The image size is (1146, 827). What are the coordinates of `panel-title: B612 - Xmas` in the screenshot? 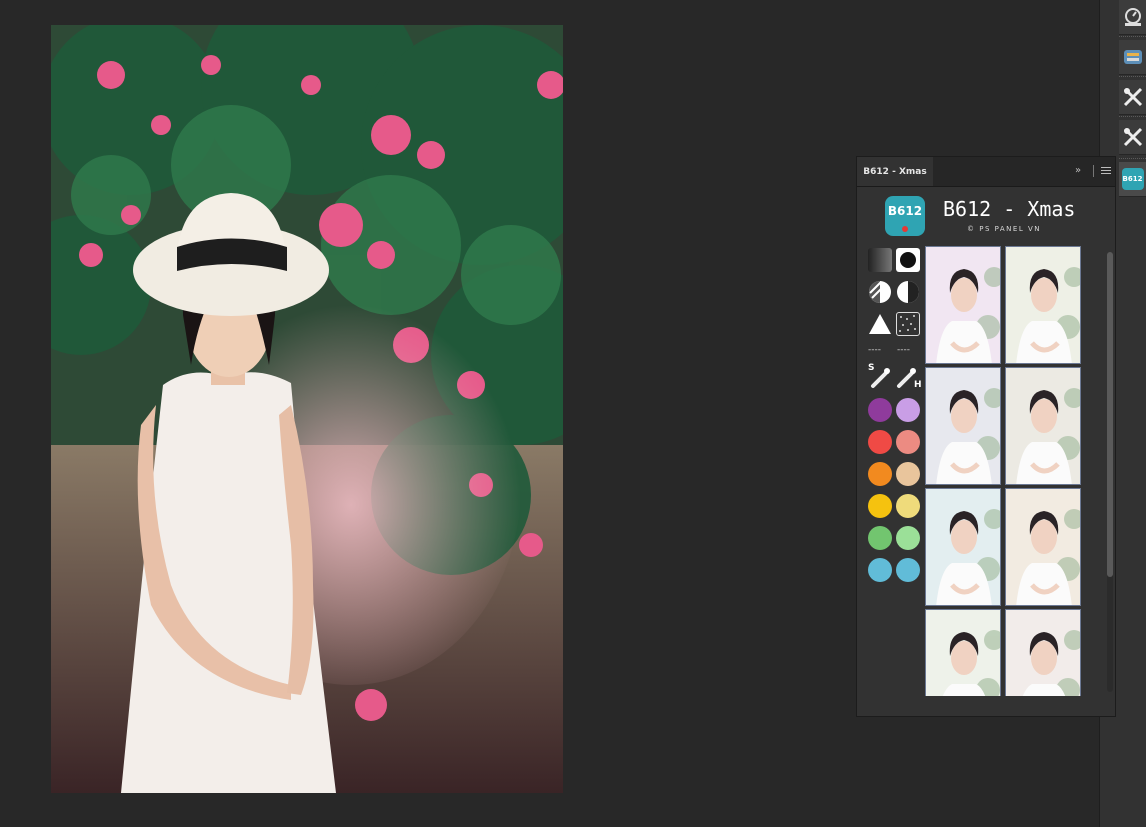 It's located at (1009, 209).